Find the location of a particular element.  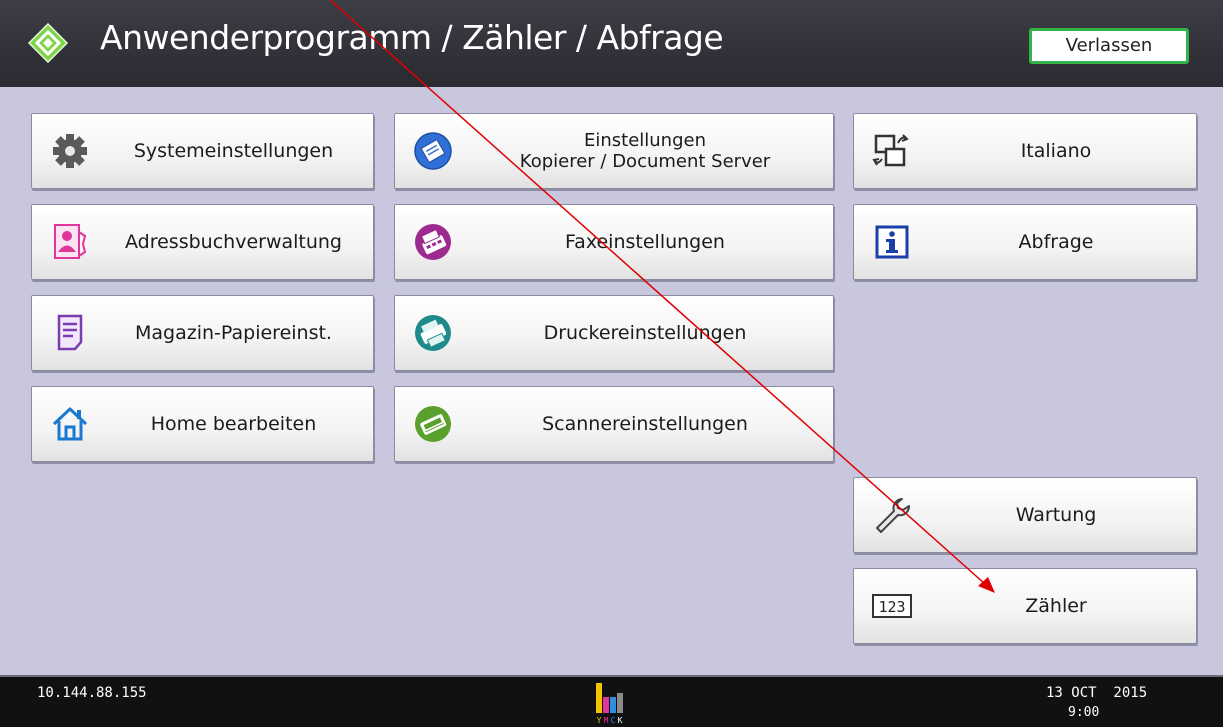

address-book-label: Adressbuchverwaltung is located at coordinates (233, 242).